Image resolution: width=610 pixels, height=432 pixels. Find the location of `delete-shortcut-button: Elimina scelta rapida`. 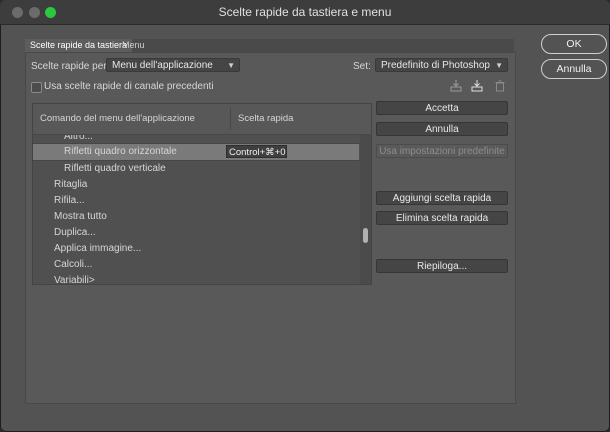

delete-shortcut-button: Elimina scelta rapida is located at coordinates (442, 218).